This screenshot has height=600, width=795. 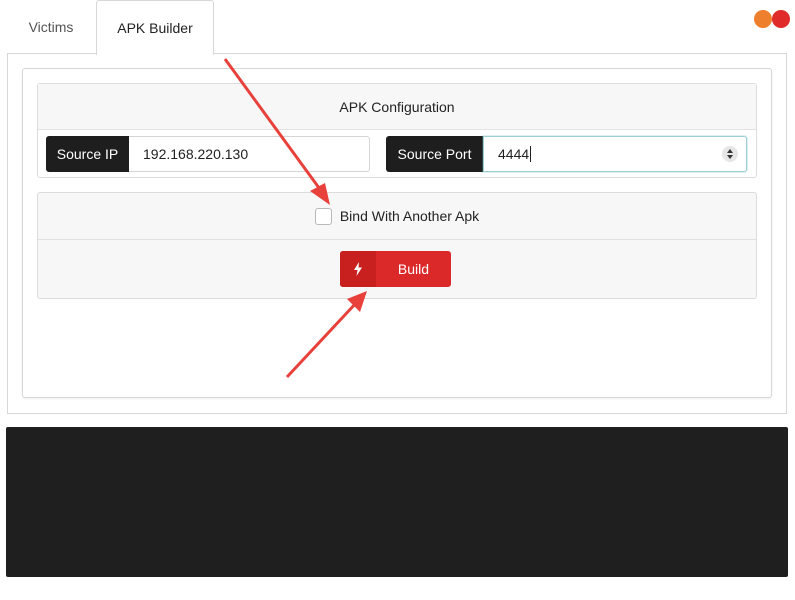 I want to click on stepper-down-icon, so click(x=730, y=157).